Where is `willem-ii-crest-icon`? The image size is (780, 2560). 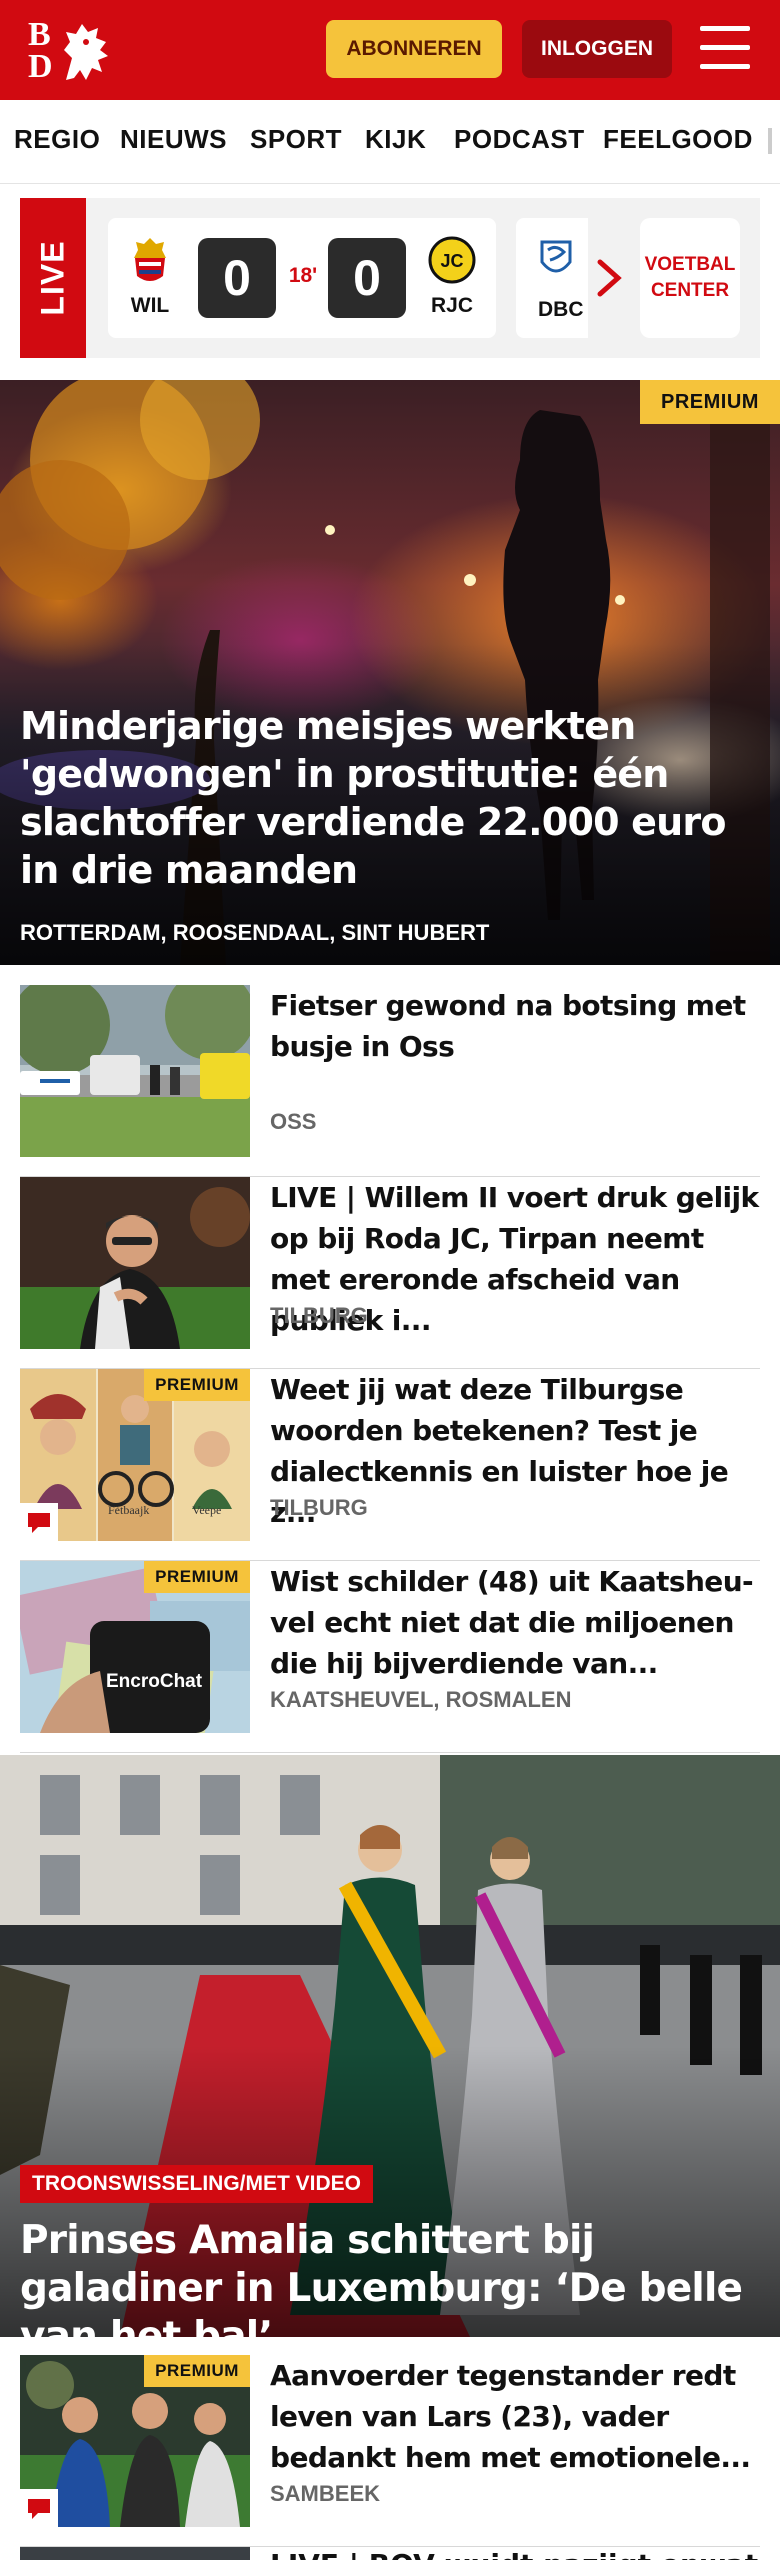
willem-ii-crest-icon is located at coordinates (150, 259).